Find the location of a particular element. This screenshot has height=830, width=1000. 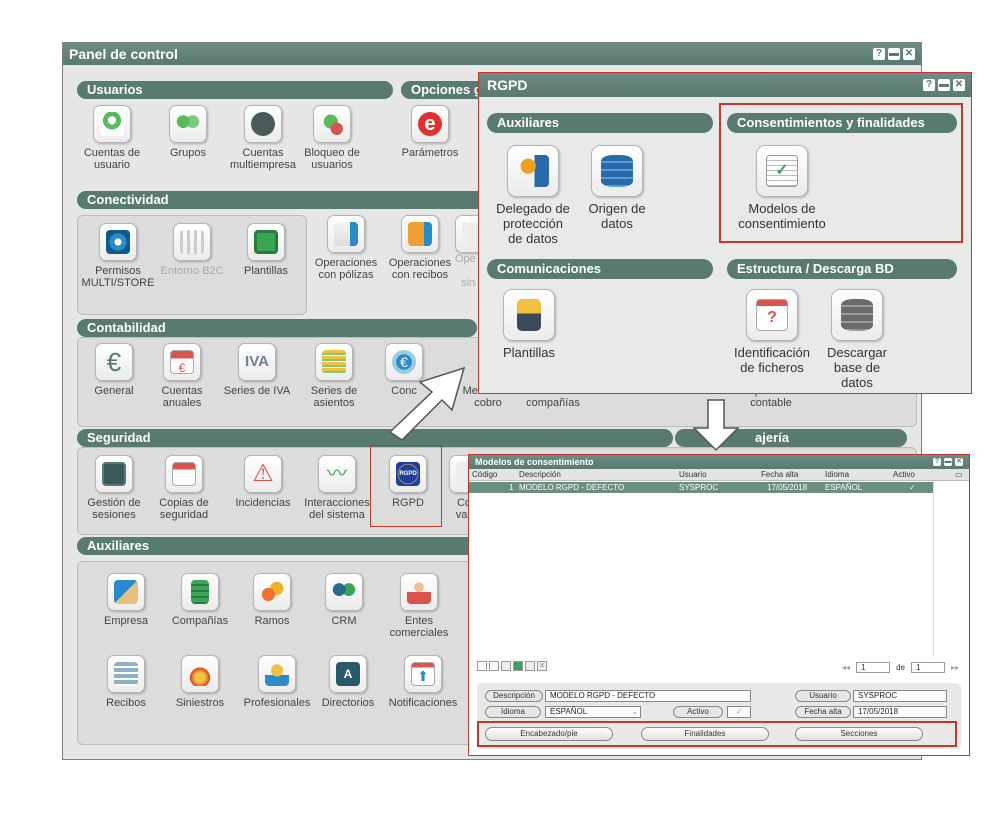

group-icon is located at coordinates (188, 124).